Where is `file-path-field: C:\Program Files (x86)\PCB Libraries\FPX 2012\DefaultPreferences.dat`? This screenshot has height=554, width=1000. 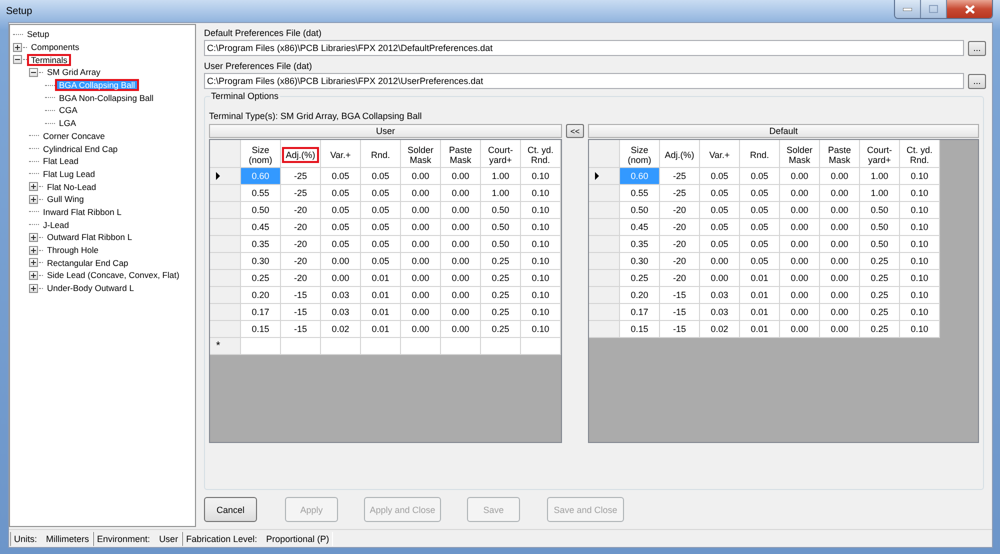
file-path-field: C:\Program Files (x86)\PCB Libraries\FPX 2012\DefaultPreferences.dat is located at coordinates (584, 48).